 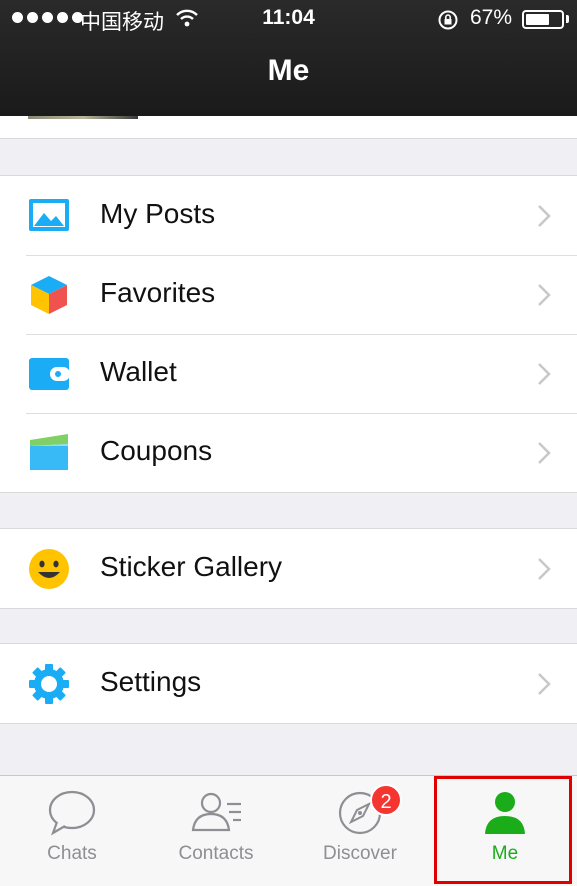 I want to click on tab-chats: Chats, so click(x=72, y=831).